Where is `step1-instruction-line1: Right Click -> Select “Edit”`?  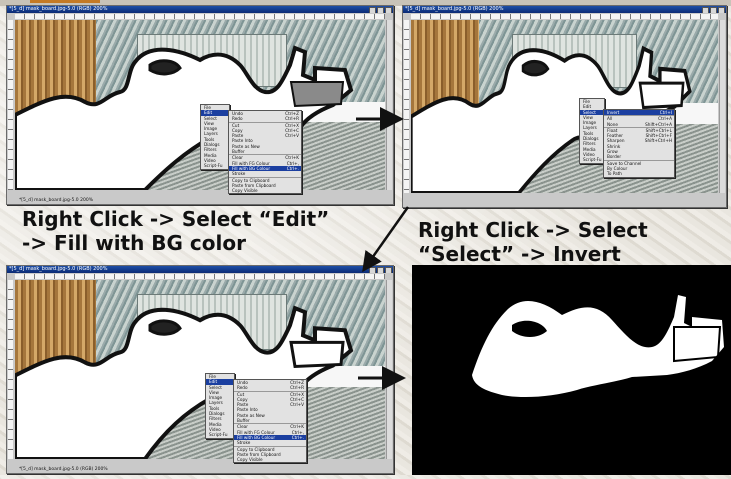
step1-instruction-line1: Right Click -> Select “Edit” is located at coordinates (176, 219).